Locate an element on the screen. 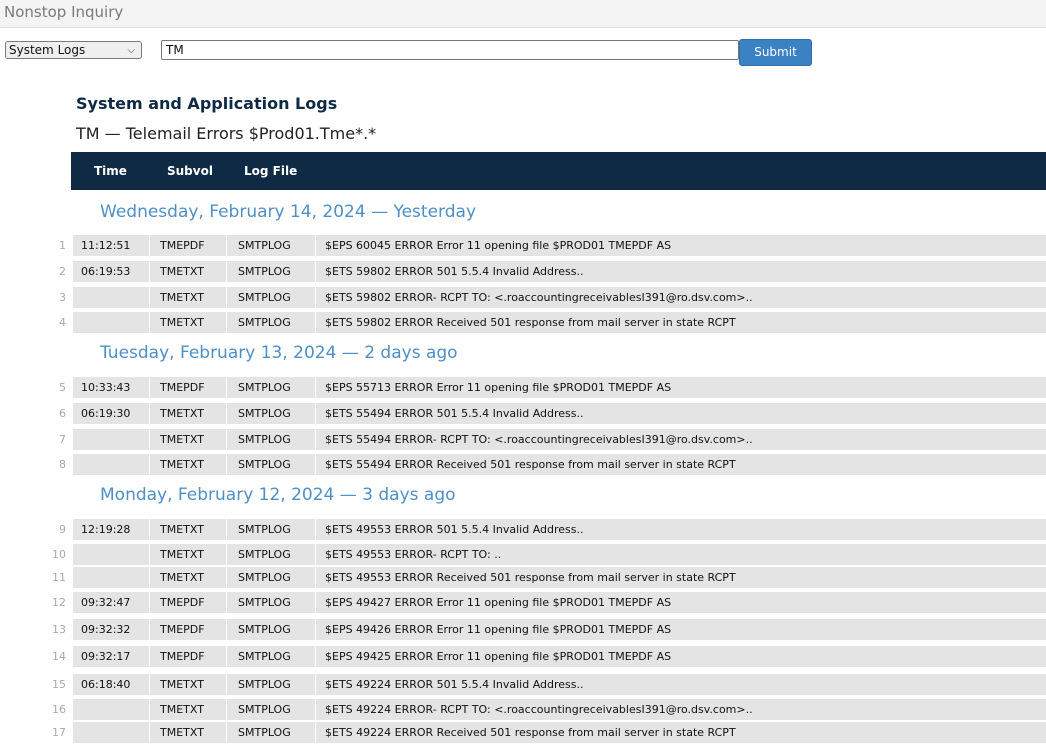 The image size is (1046, 750). app-title: Nonstop Inquiry is located at coordinates (523, 14).